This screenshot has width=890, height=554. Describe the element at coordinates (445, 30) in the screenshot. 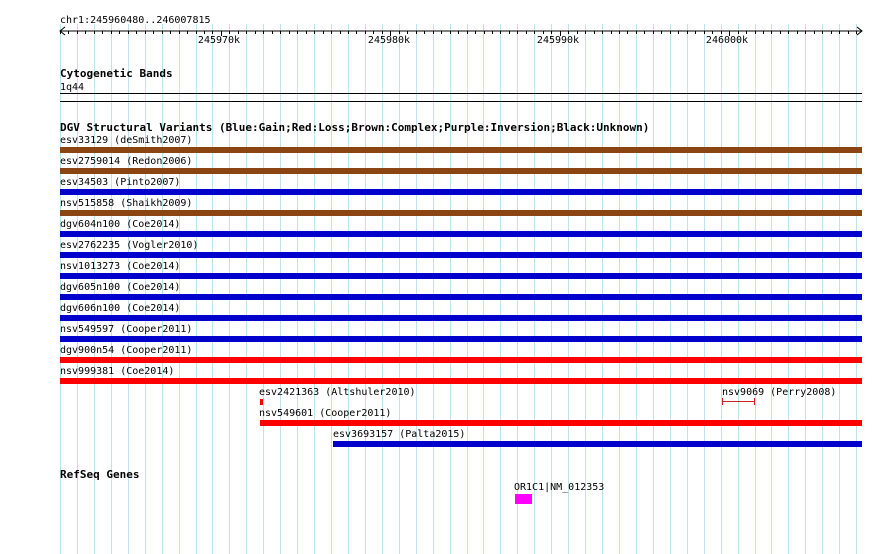

I see `ruler` at that location.